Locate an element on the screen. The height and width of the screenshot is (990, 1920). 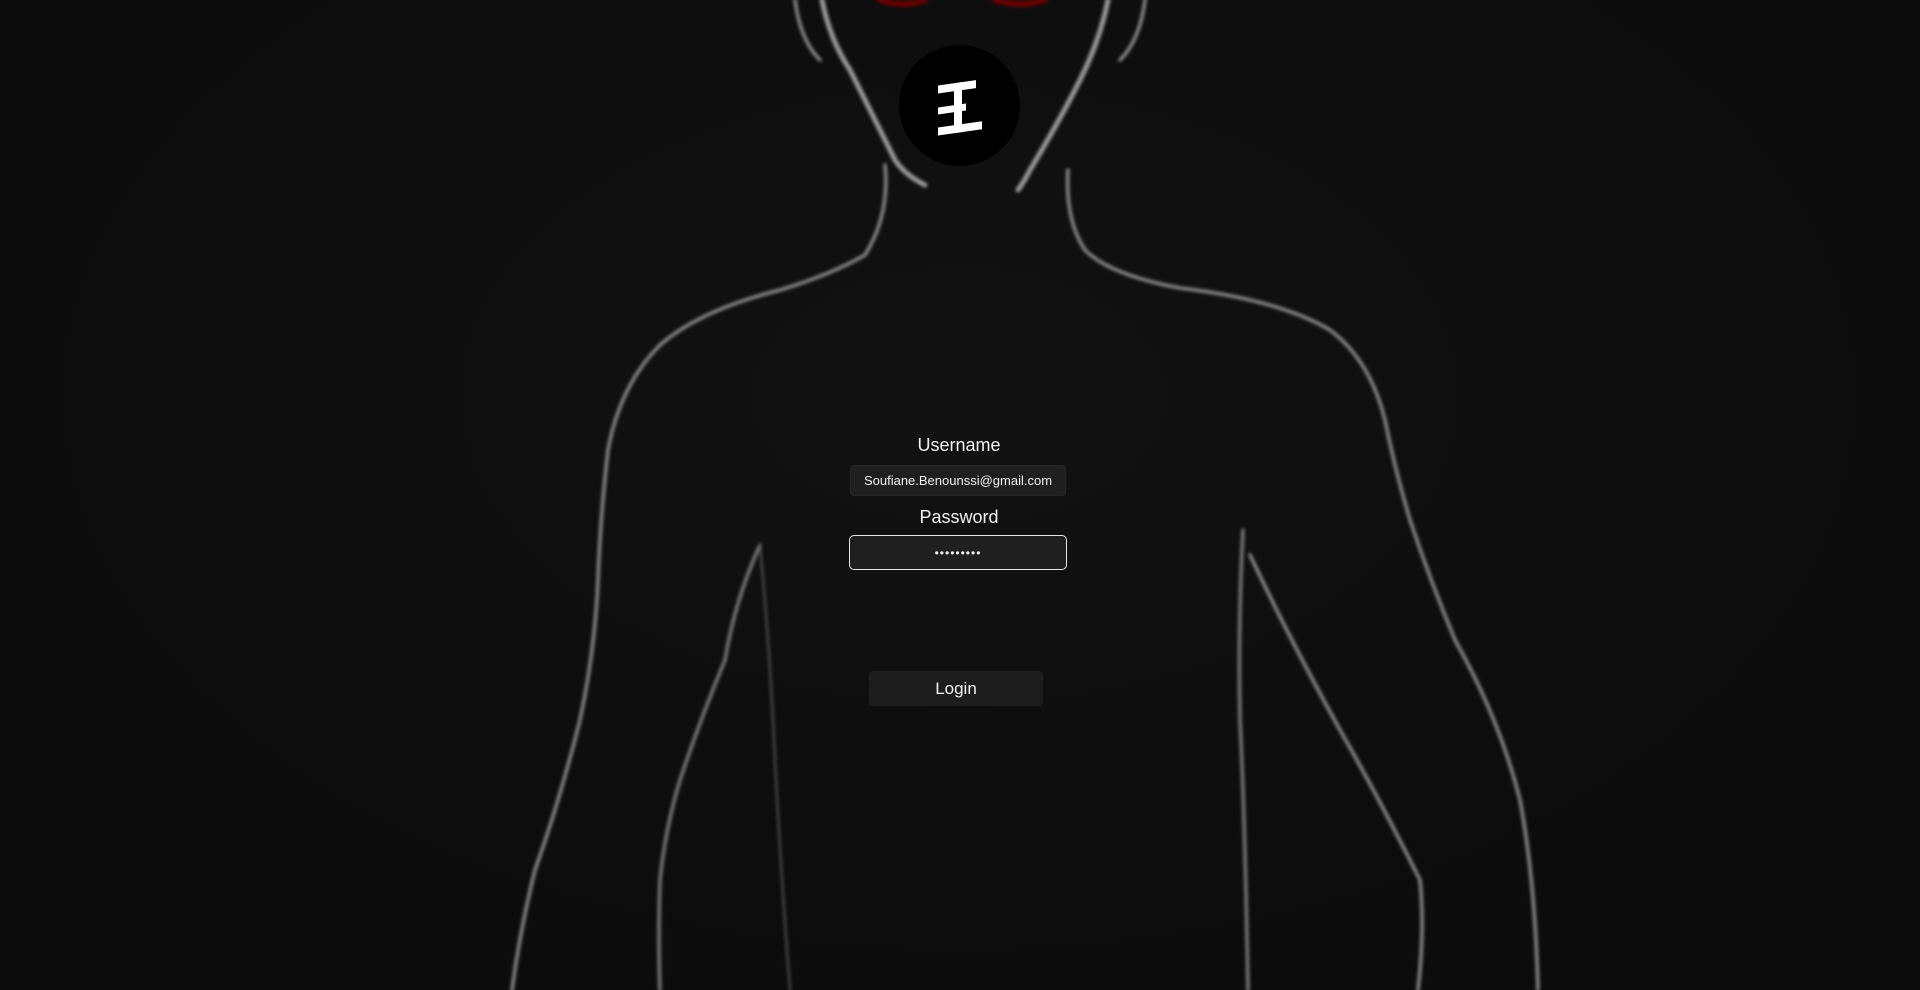
username-input is located at coordinates (958, 480).